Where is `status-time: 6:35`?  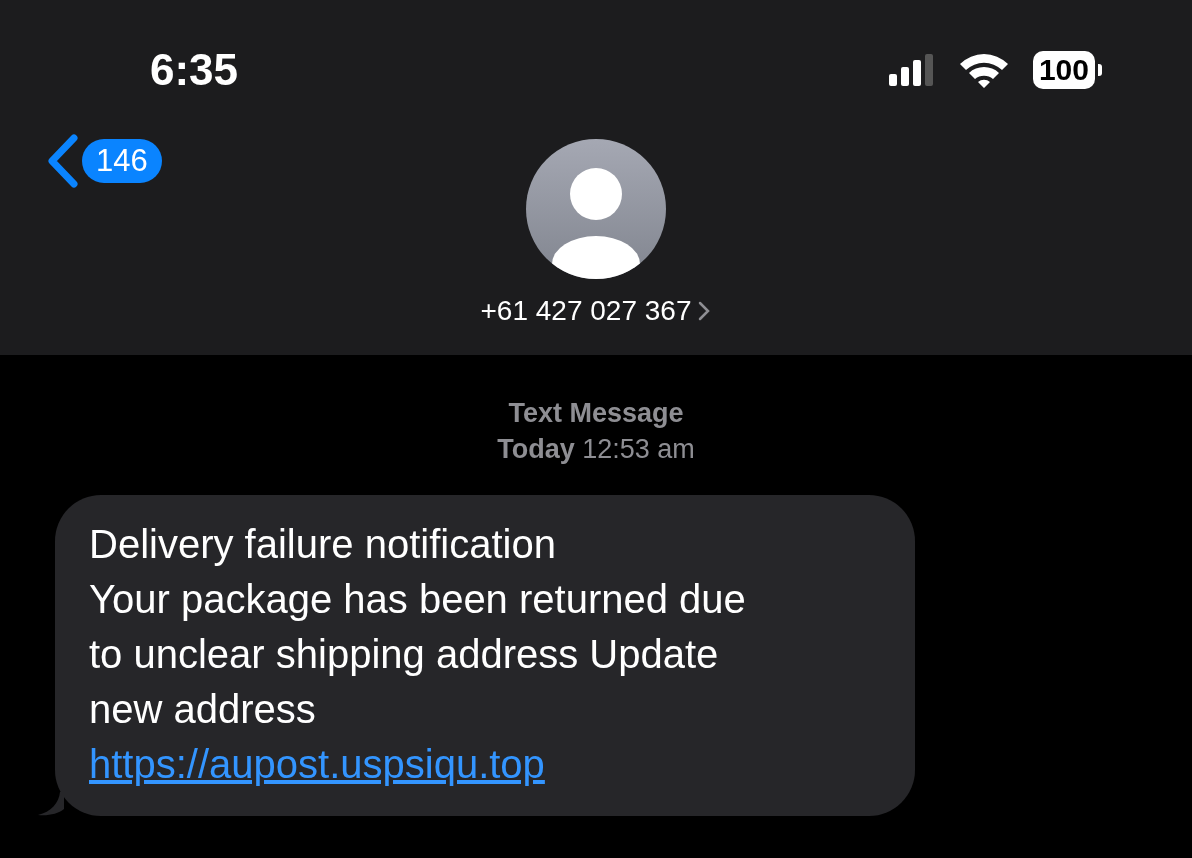
status-time: 6:35 is located at coordinates (194, 70).